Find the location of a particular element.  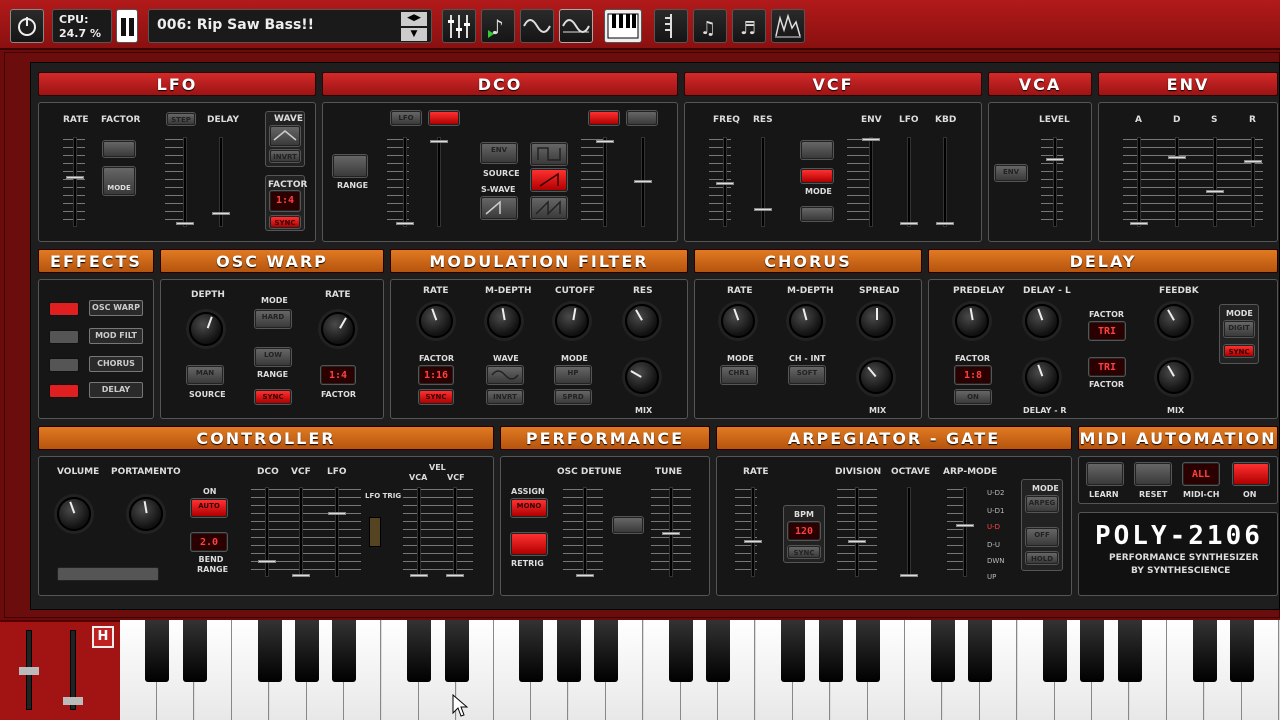

mixer-view-button is located at coordinates (459, 26).